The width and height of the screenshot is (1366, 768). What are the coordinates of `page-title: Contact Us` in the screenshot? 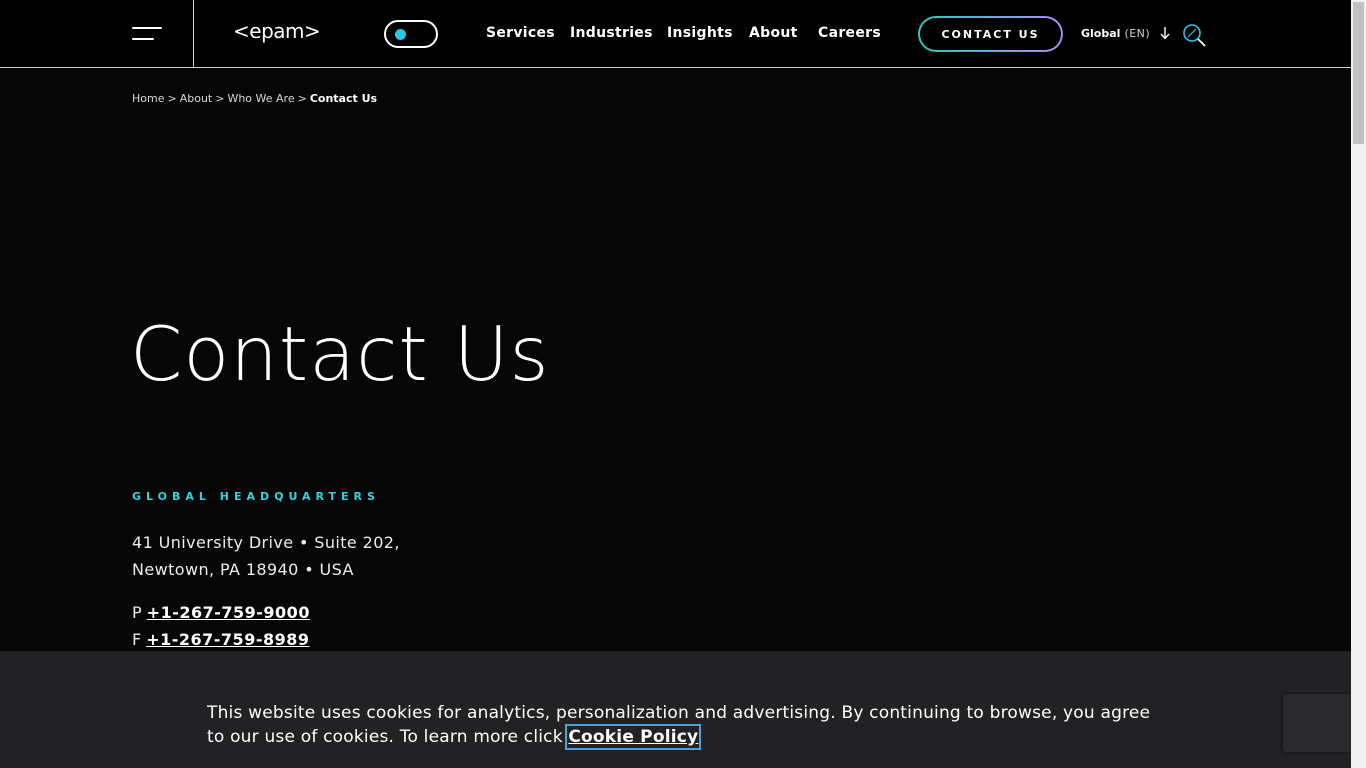 It's located at (340, 354).